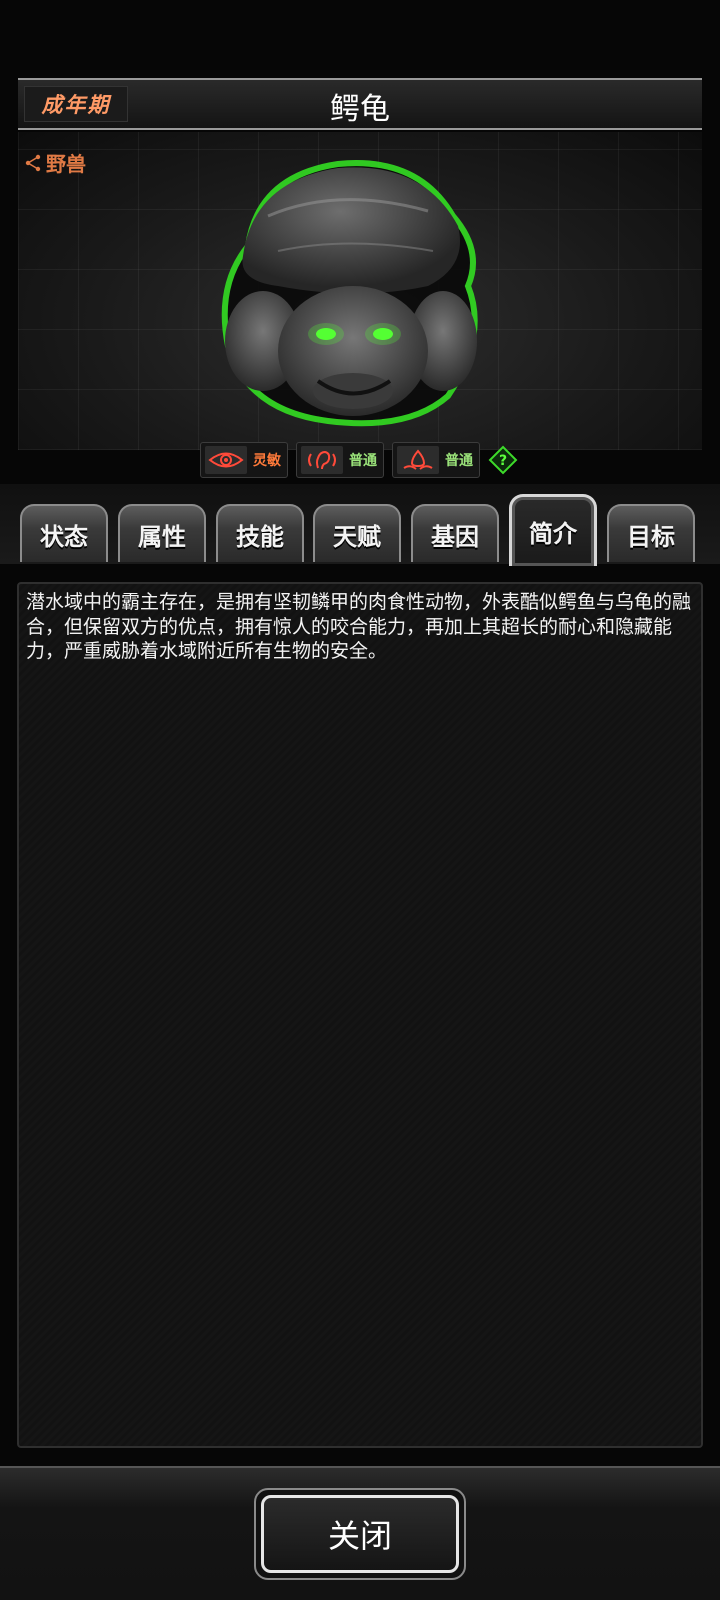 This screenshot has width=720, height=1600. Describe the element at coordinates (267, 461) in the screenshot. I see `trait-sight-label: 灵敏` at that location.